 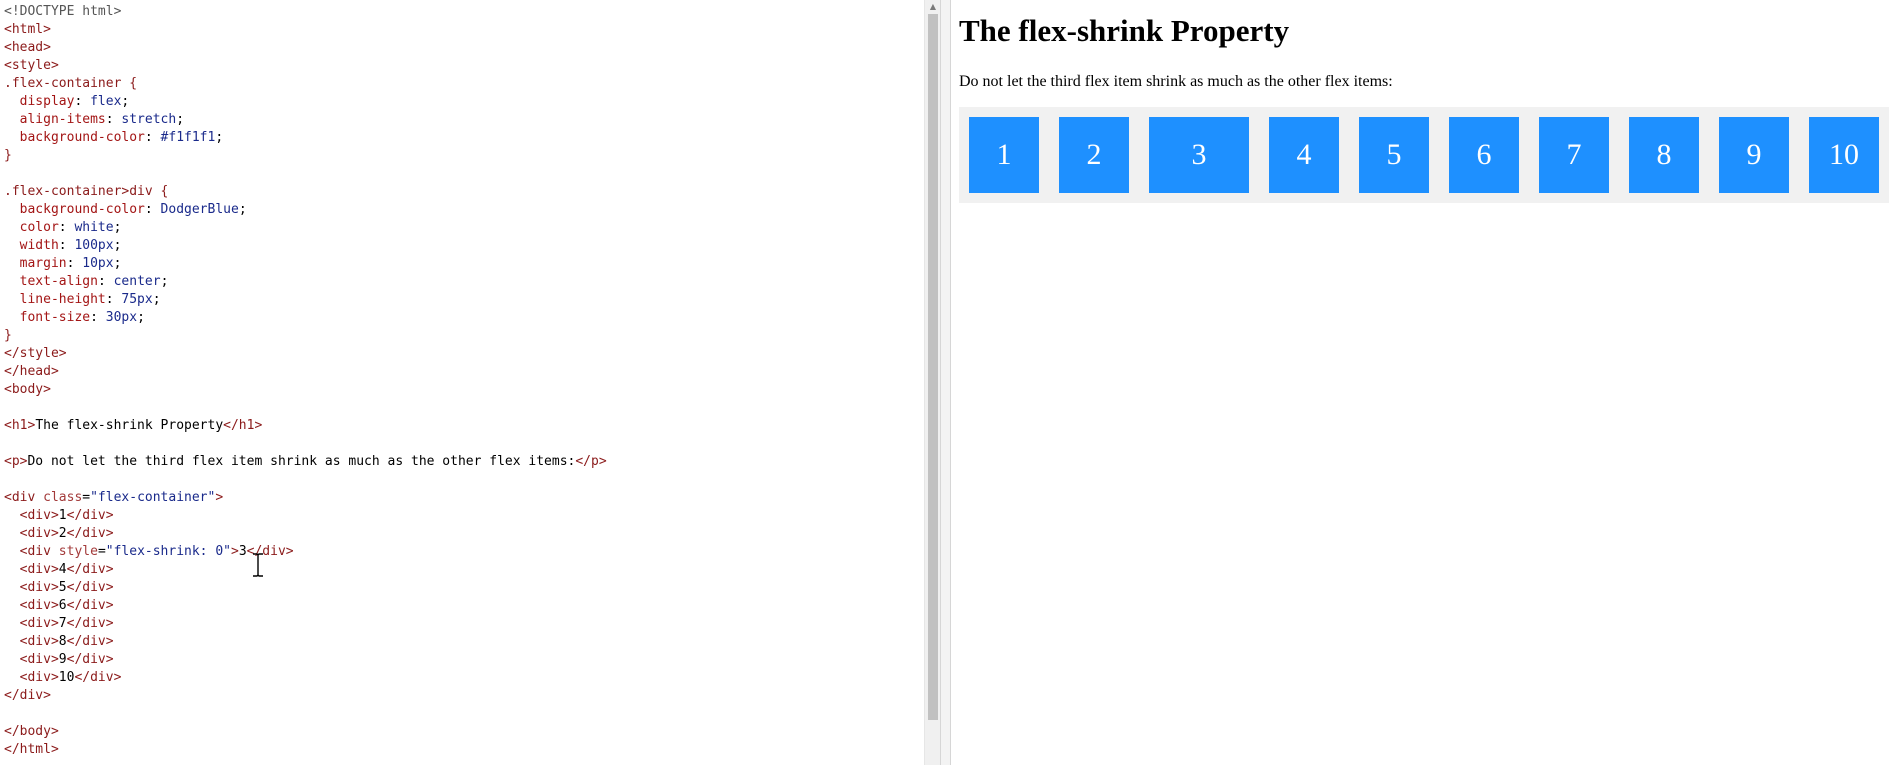 I want to click on page-title: The flex-shrink Property, so click(x=1124, y=30).